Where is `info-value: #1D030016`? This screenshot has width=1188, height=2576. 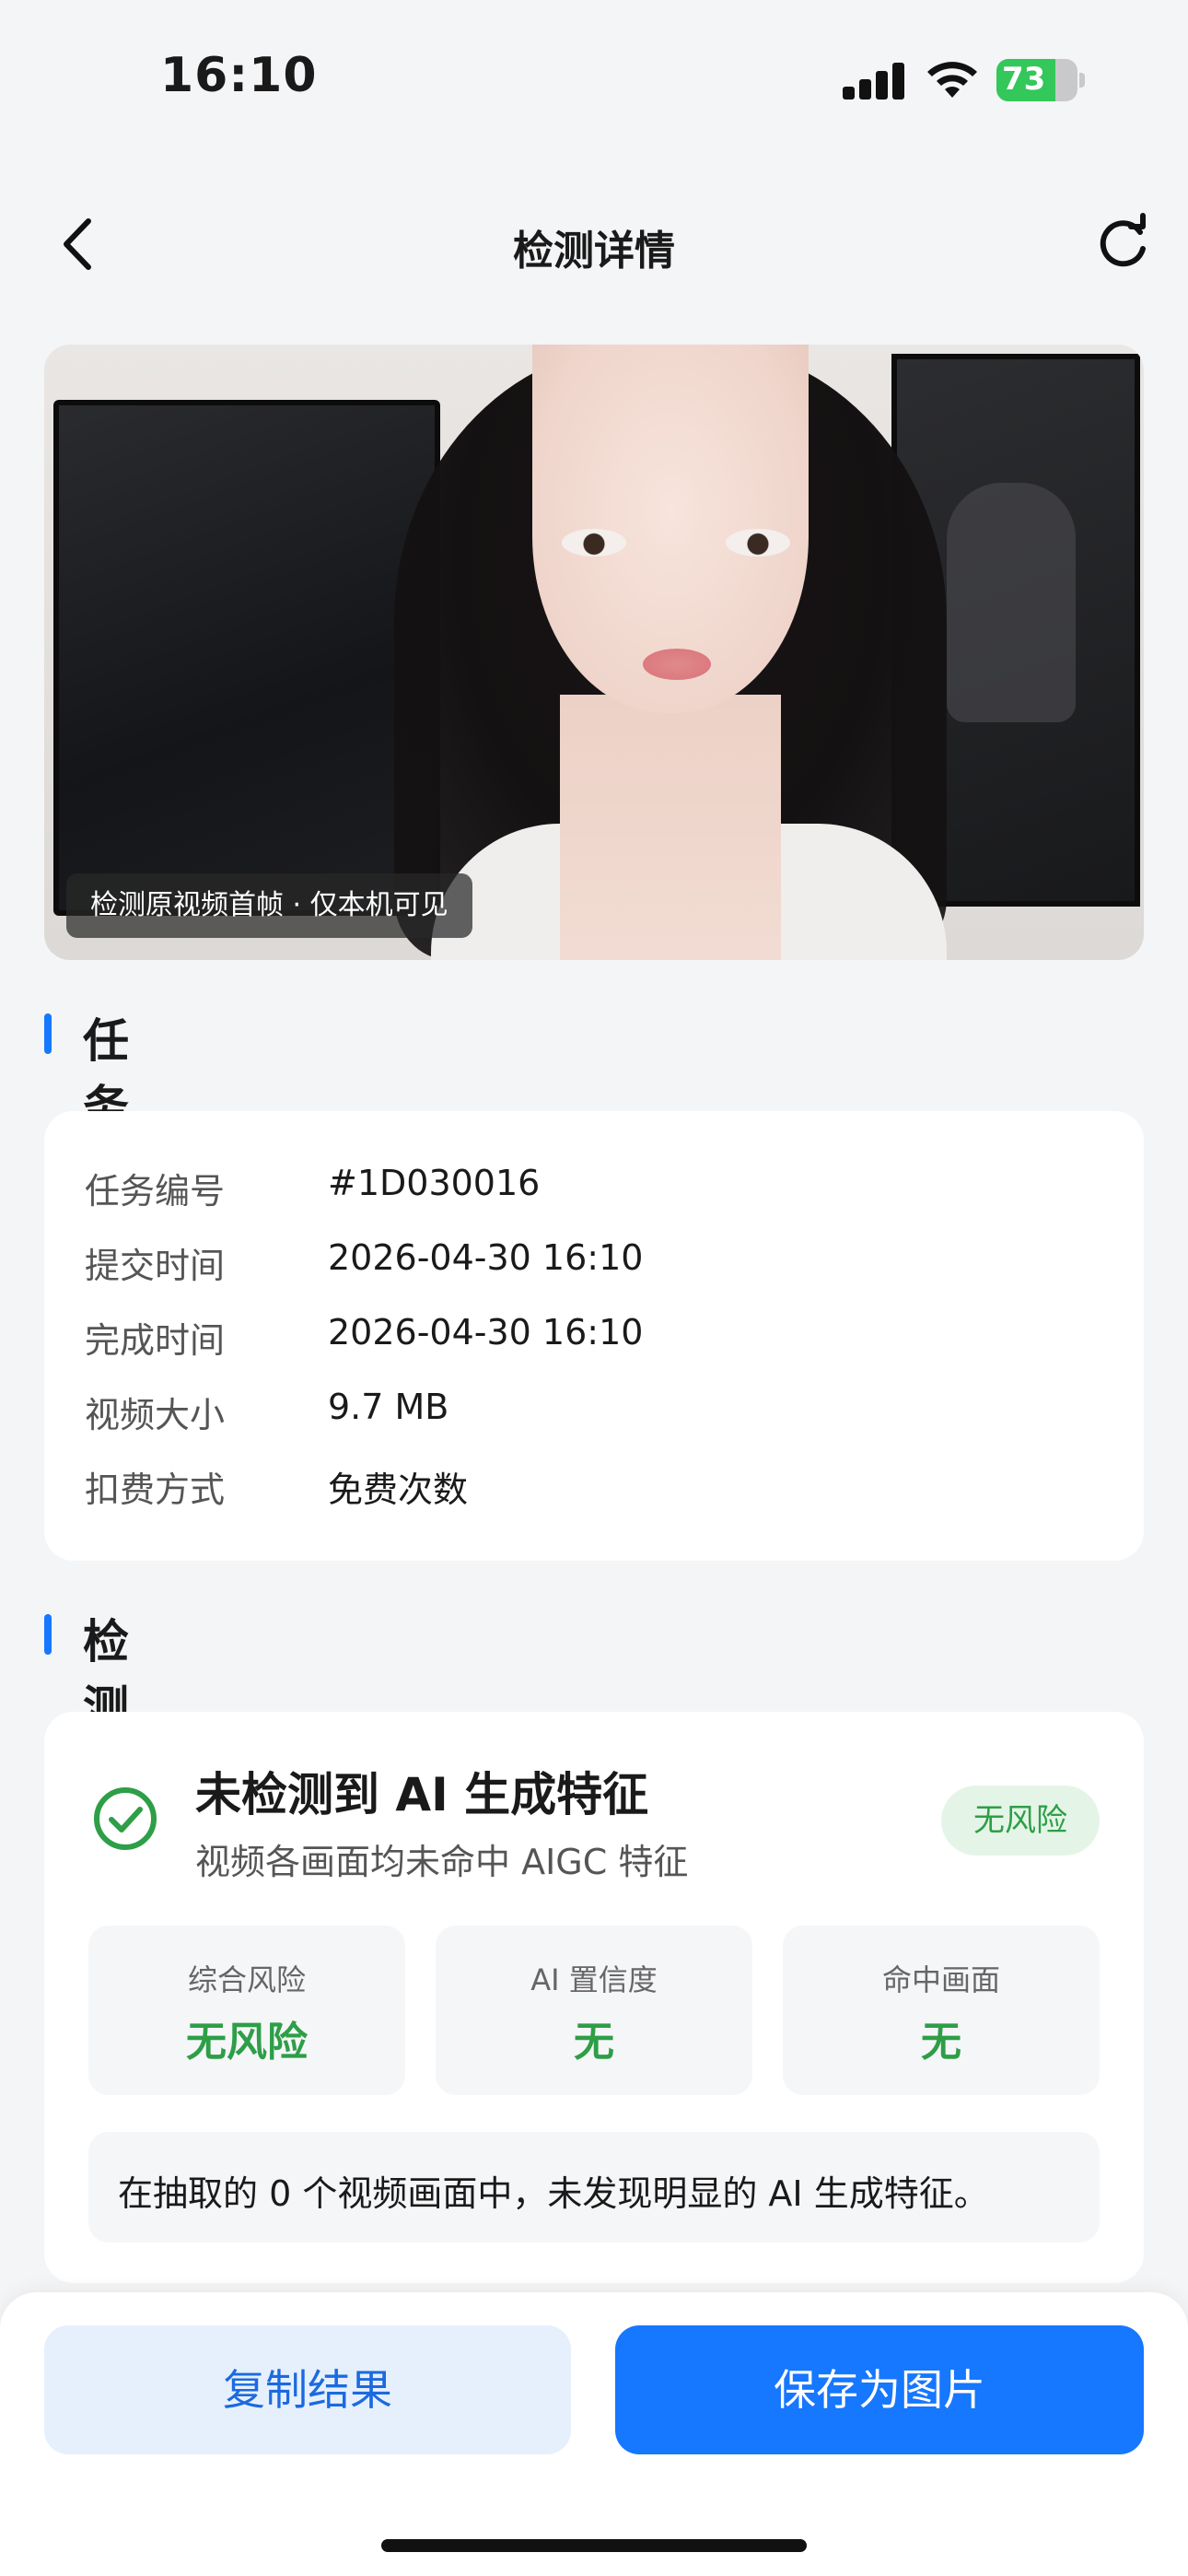 info-value: #1D030016 is located at coordinates (434, 1183).